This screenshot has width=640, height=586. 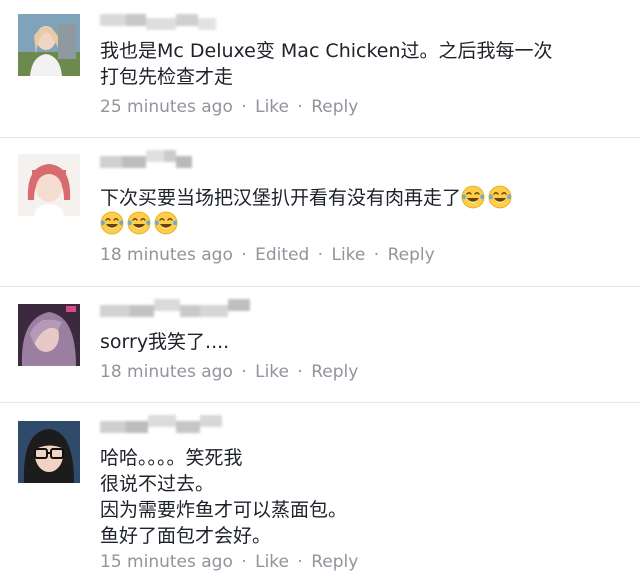 What do you see at coordinates (224, 510) in the screenshot?
I see `comment-text-line: 因为需要炸鱼才可以蒸面包。` at bounding box center [224, 510].